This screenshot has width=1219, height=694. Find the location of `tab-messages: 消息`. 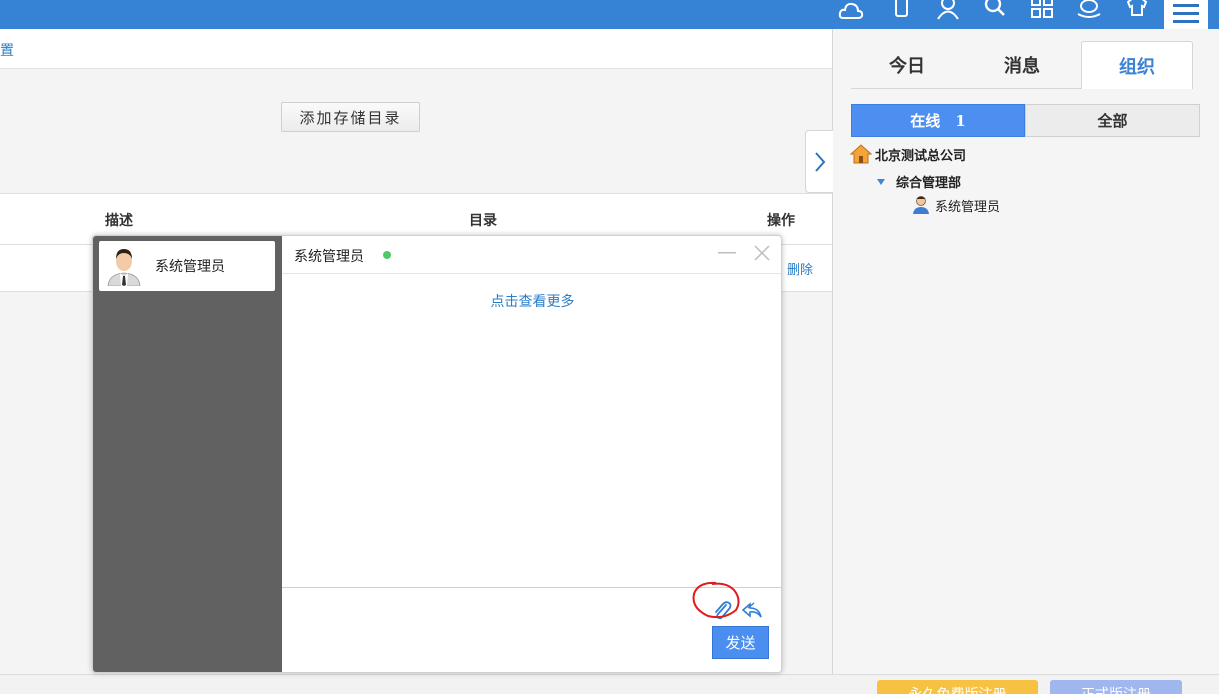

tab-messages: 消息 is located at coordinates (1022, 65).